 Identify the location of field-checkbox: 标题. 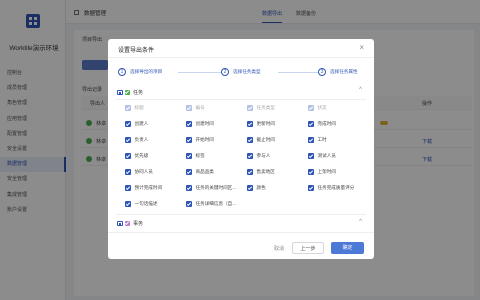
(134, 108).